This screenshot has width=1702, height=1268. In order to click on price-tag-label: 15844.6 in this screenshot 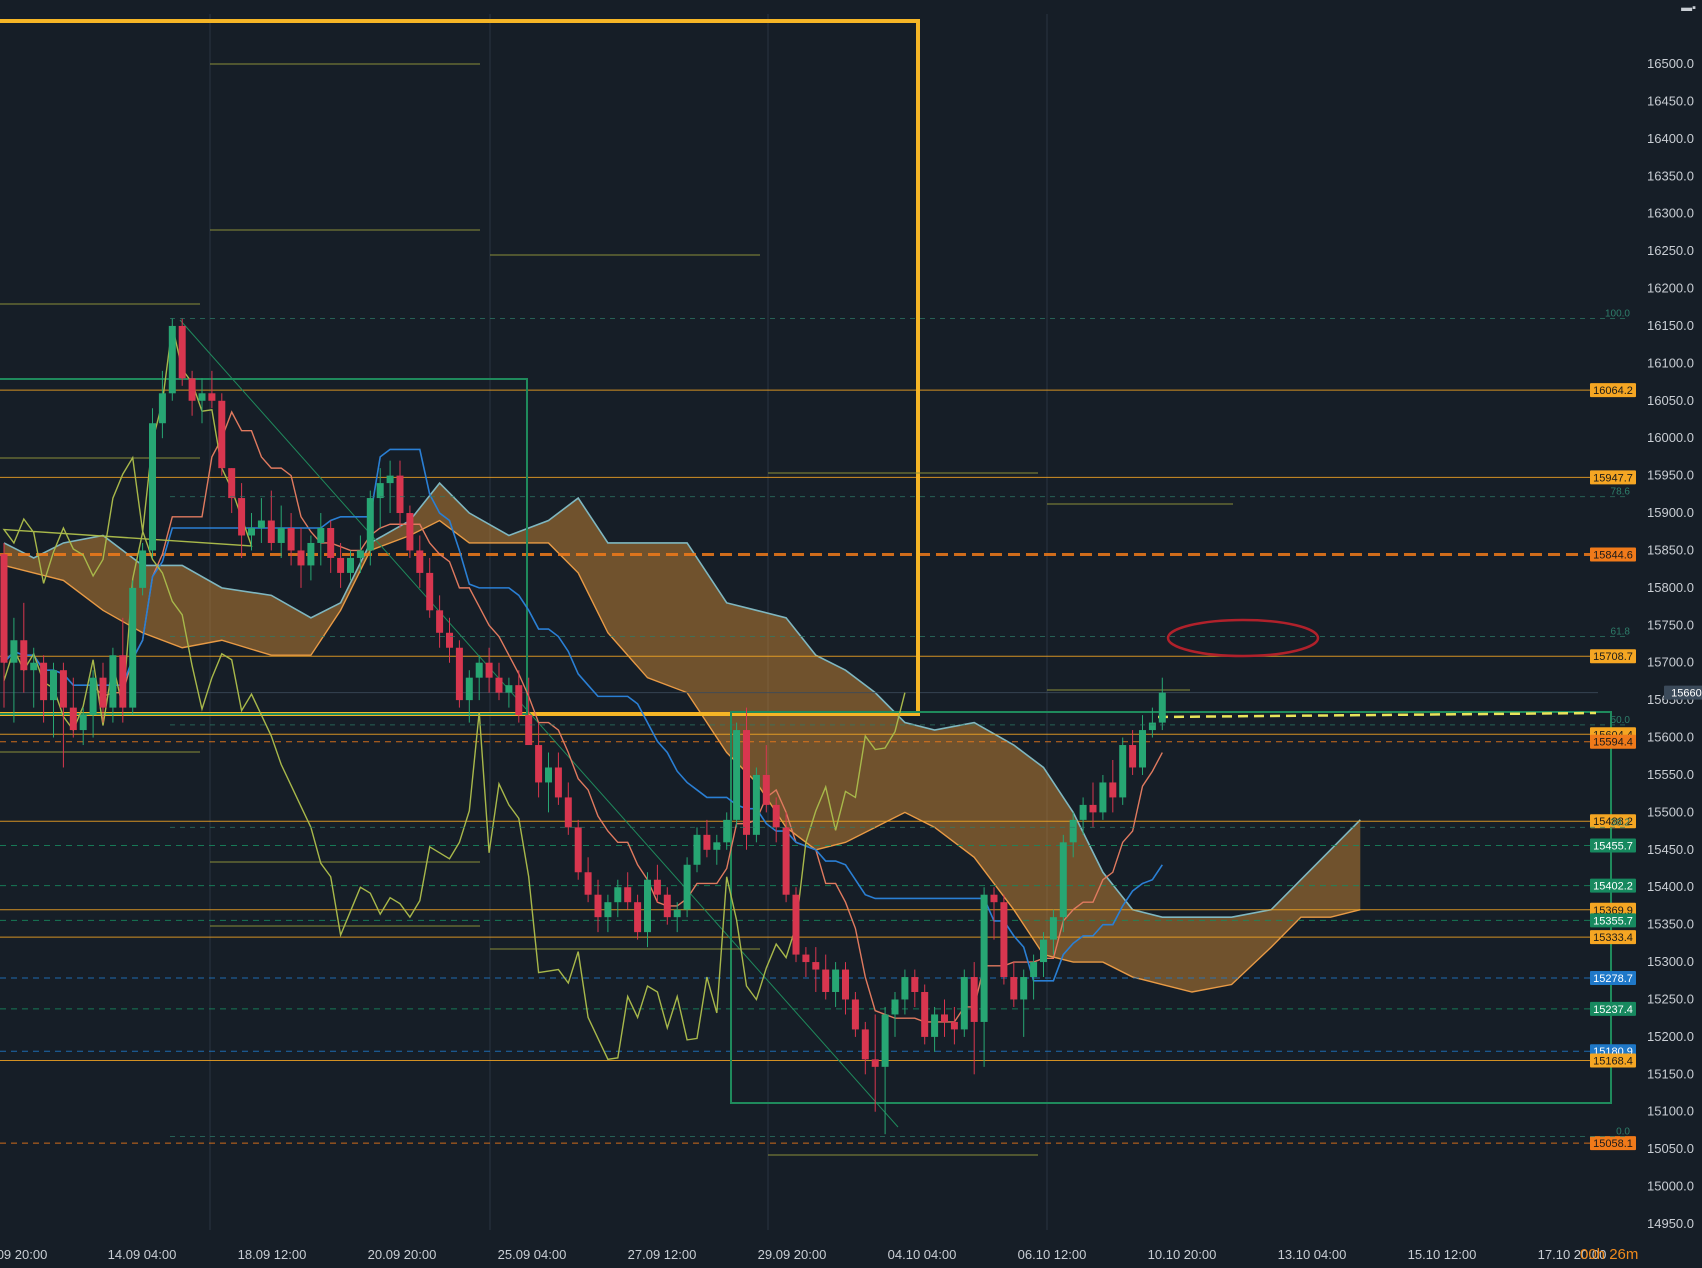, I will do `click(1613, 555)`.